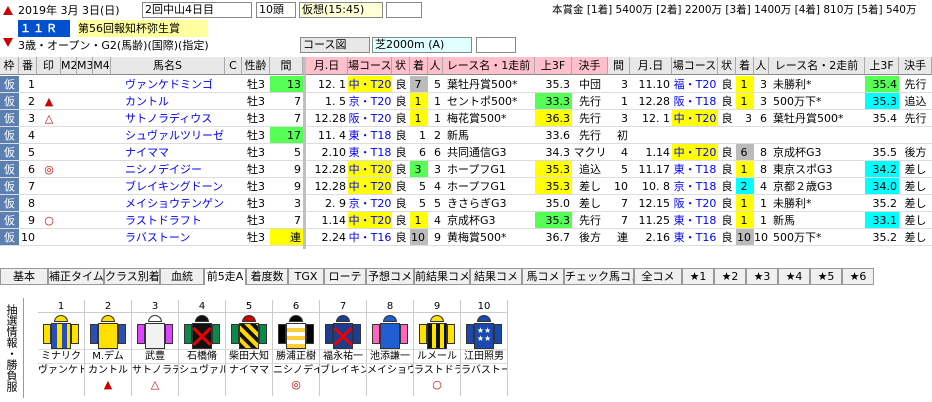 The width and height of the screenshot is (932, 402). What do you see at coordinates (249, 348) in the screenshot?
I see `jockey-card: 5 柴田大知 ナイママ` at bounding box center [249, 348].